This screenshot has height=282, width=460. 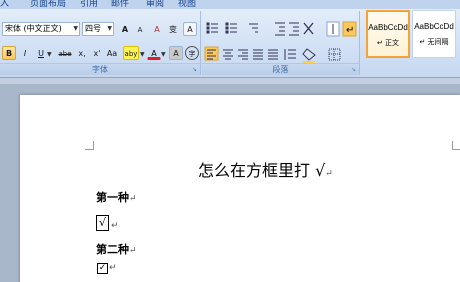 What do you see at coordinates (243, 54) in the screenshot?
I see `align-right-icon` at bounding box center [243, 54].